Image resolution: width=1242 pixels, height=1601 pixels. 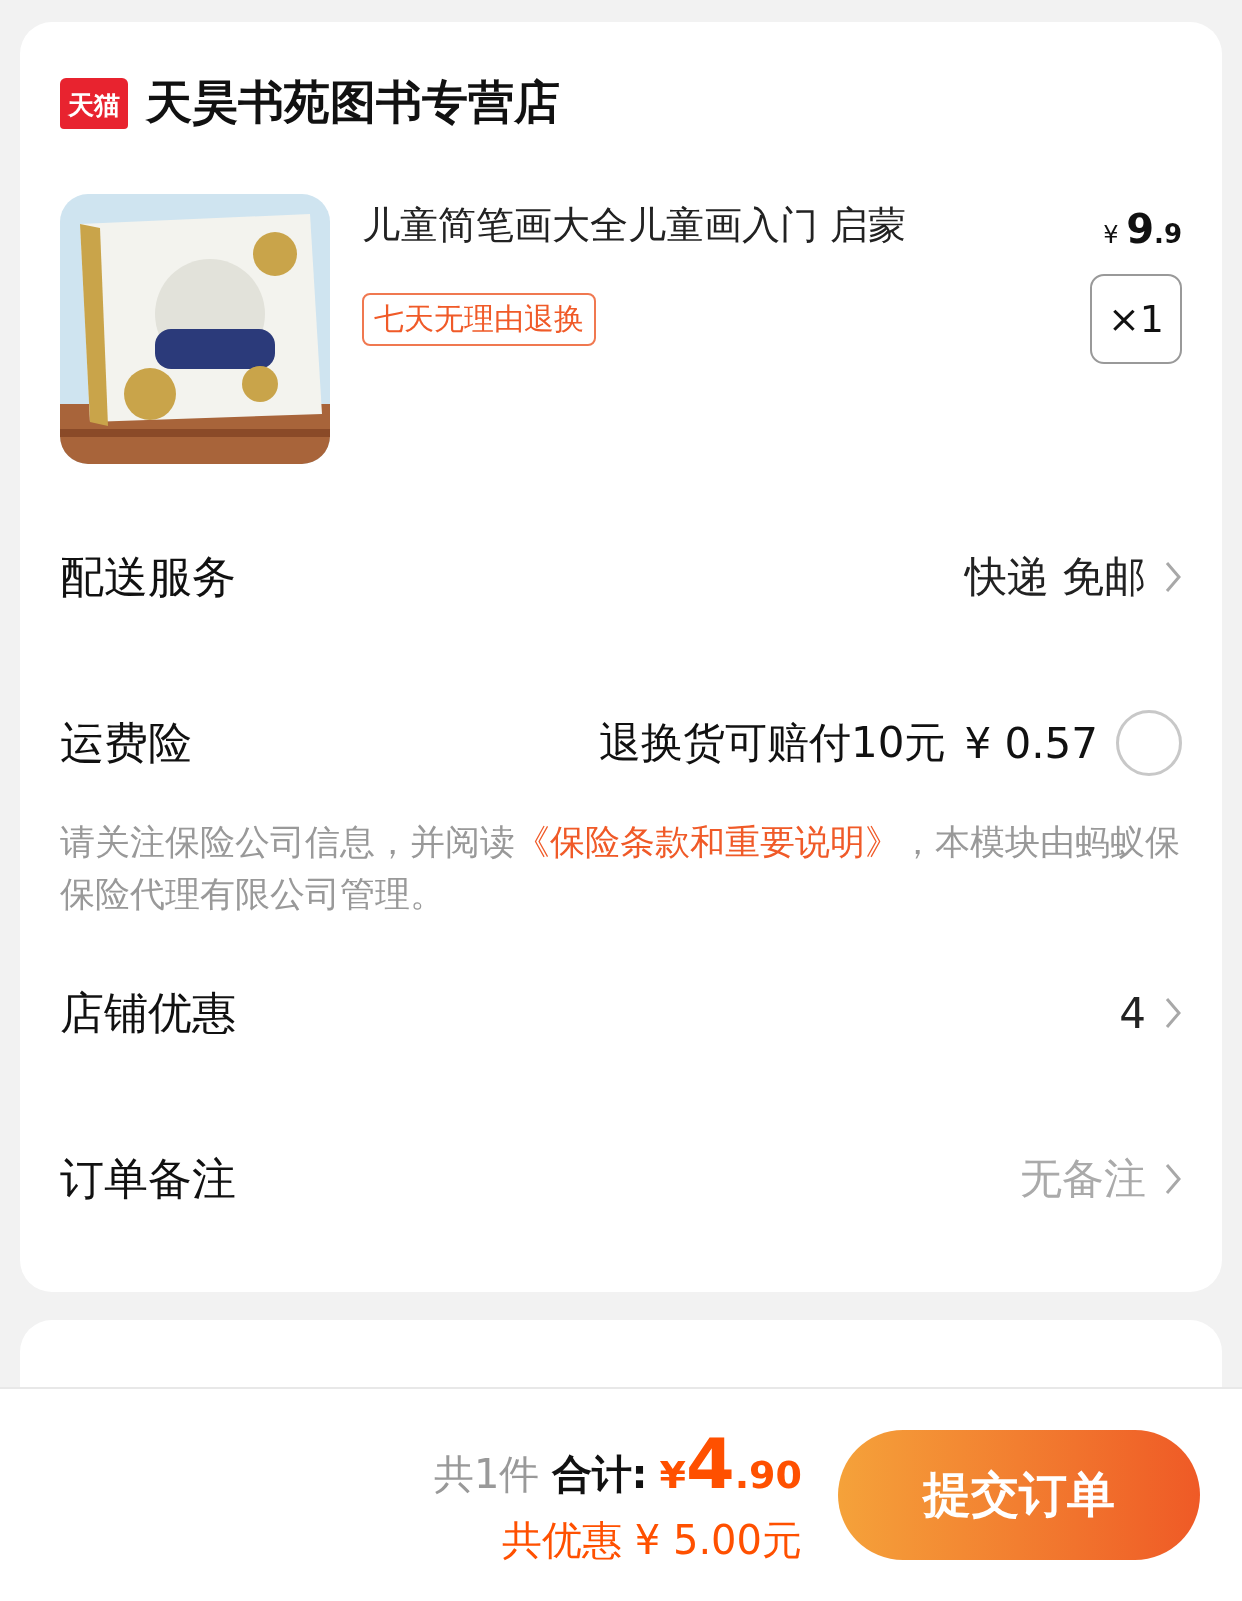 What do you see at coordinates (94, 103) in the screenshot?
I see `store-badge: 天猫` at bounding box center [94, 103].